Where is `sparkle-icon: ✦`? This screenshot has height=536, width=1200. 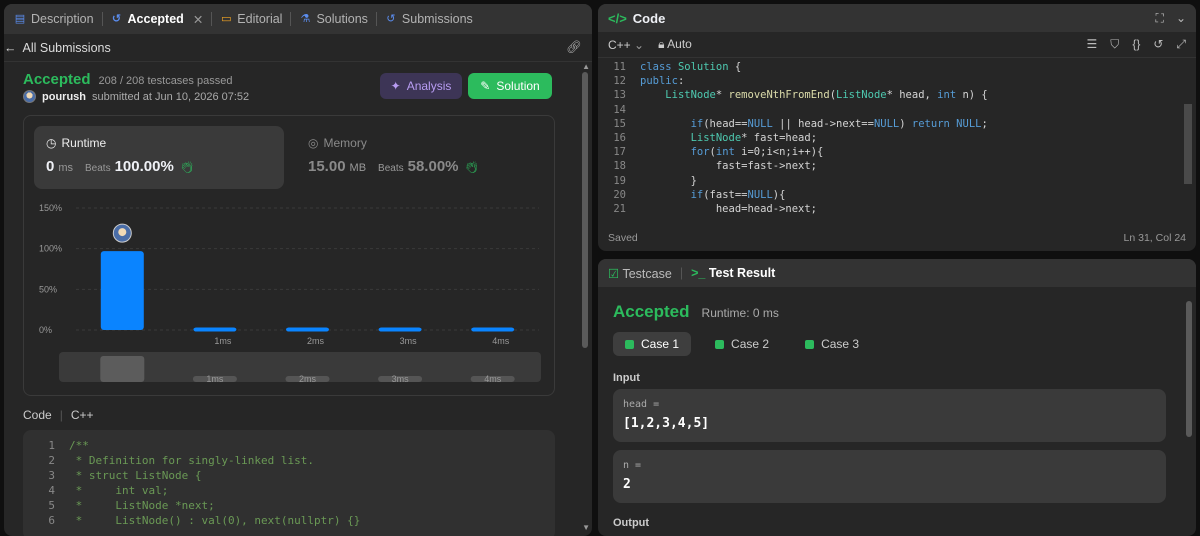 sparkle-icon: ✦ is located at coordinates (395, 86).